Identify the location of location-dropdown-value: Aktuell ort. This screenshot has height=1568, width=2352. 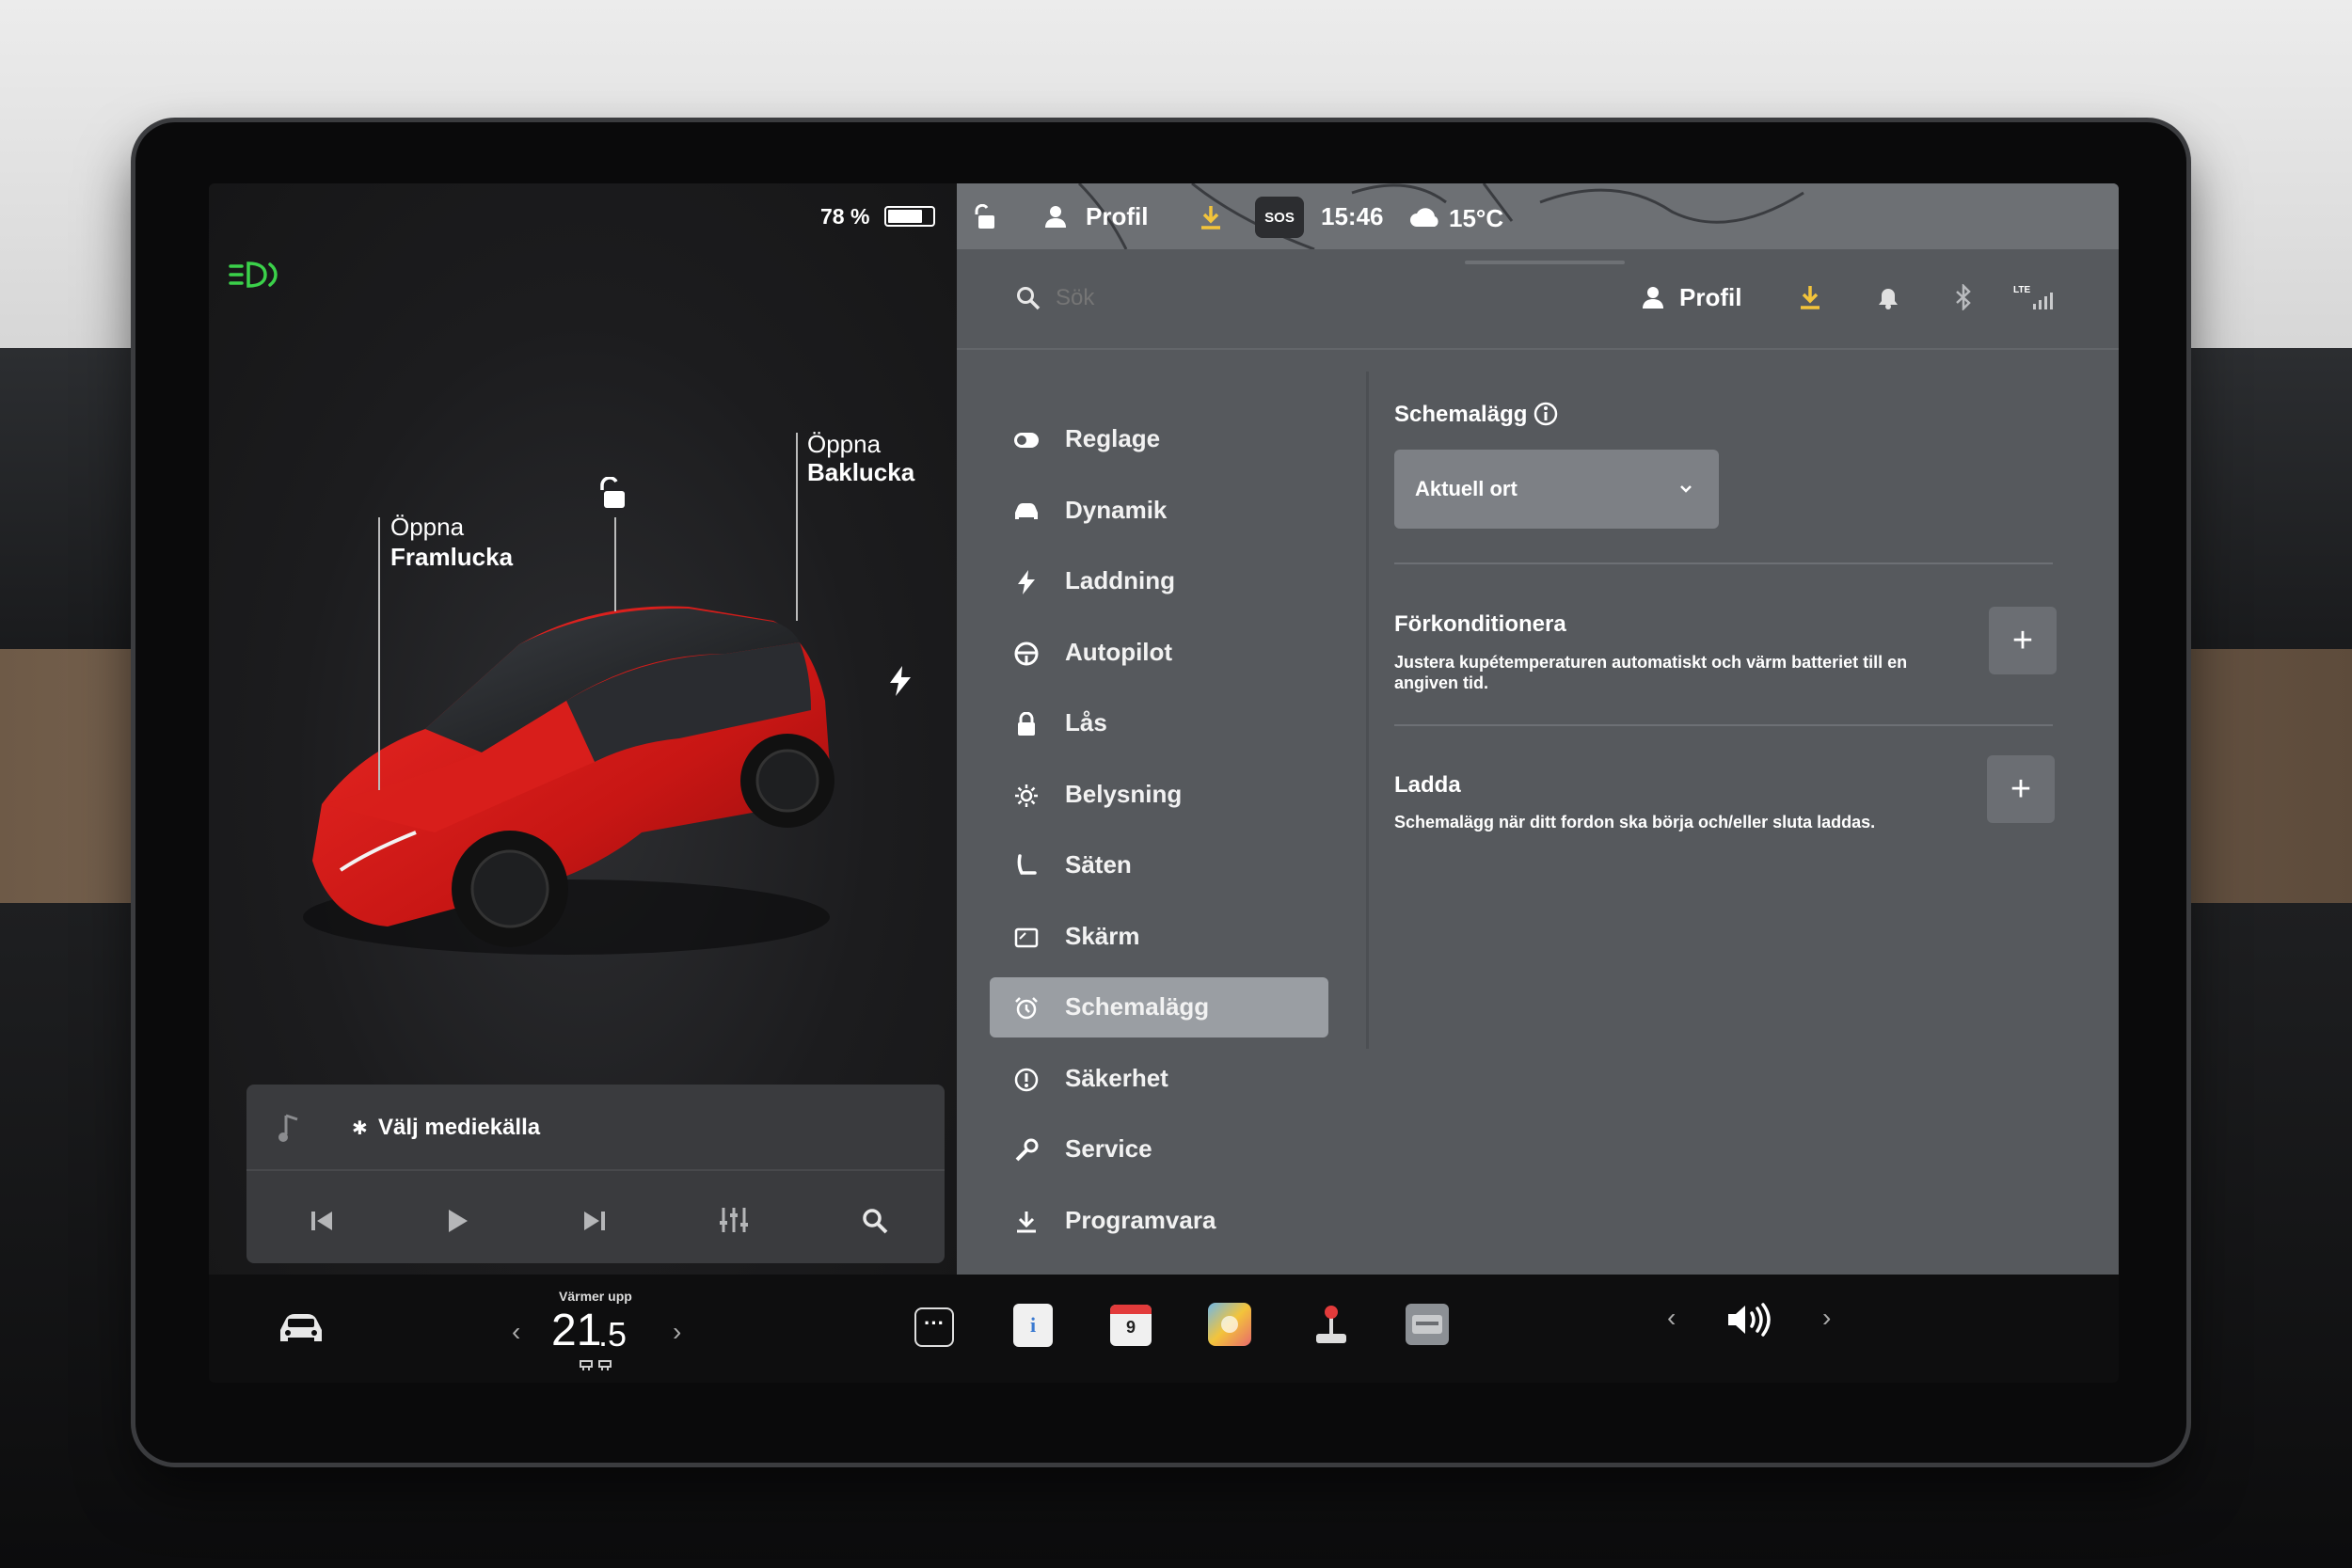
(1466, 488).